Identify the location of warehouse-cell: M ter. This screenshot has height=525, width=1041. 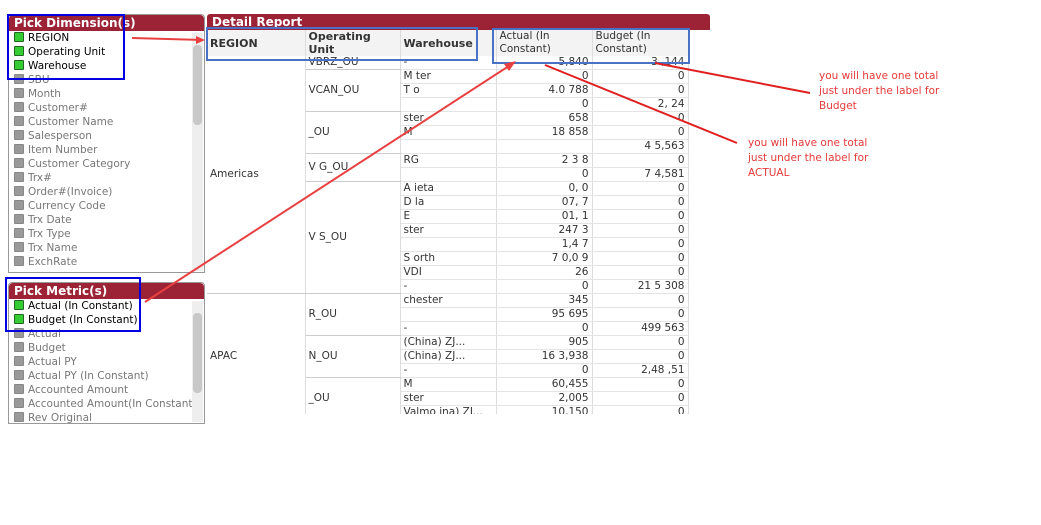
(448, 76).